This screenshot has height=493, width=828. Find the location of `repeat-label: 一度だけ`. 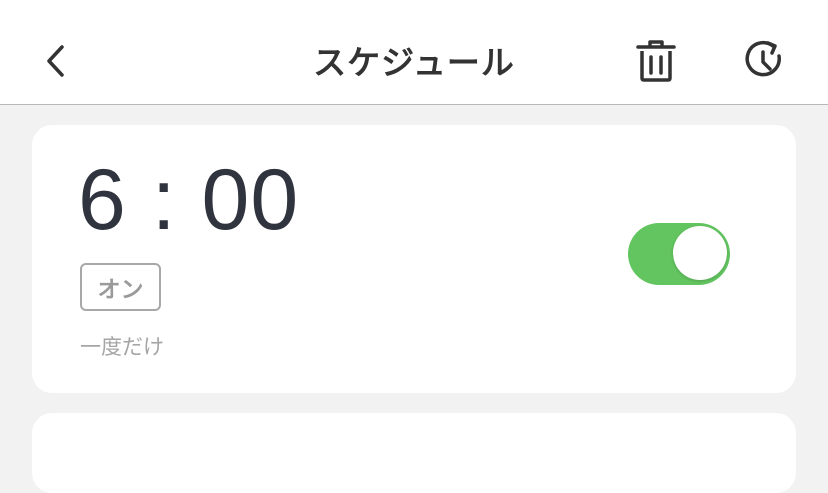

repeat-label: 一度だけ is located at coordinates (122, 347).